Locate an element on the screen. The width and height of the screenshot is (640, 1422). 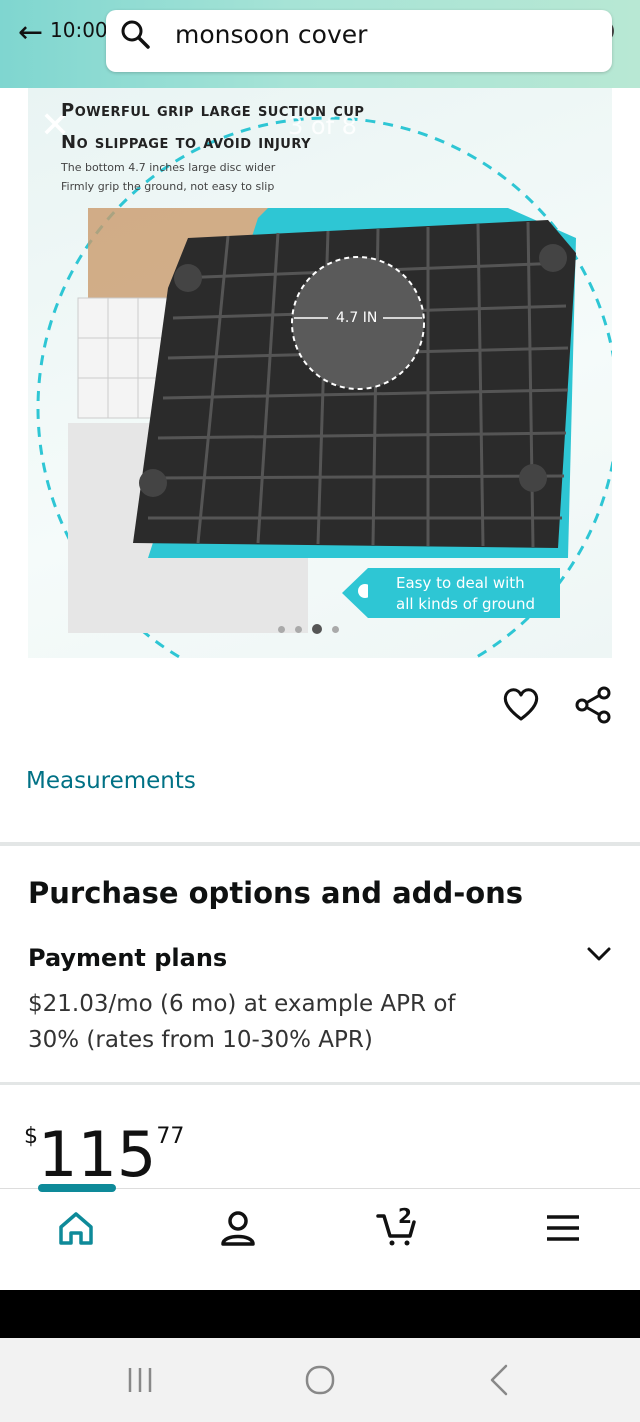
measurements-link: Measurements is located at coordinates (111, 781).